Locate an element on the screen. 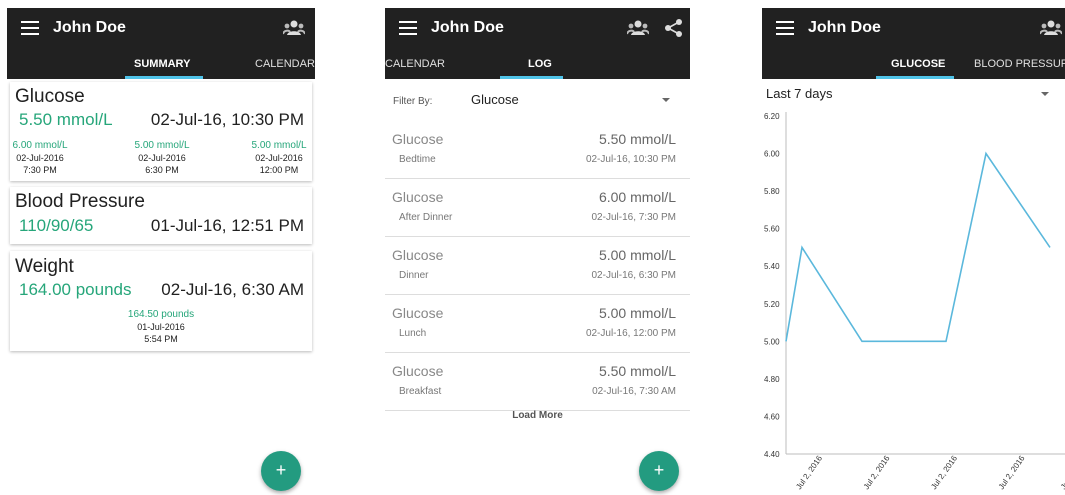  card-date: 01-Jul-16, 12:51 PM is located at coordinates (227, 225).